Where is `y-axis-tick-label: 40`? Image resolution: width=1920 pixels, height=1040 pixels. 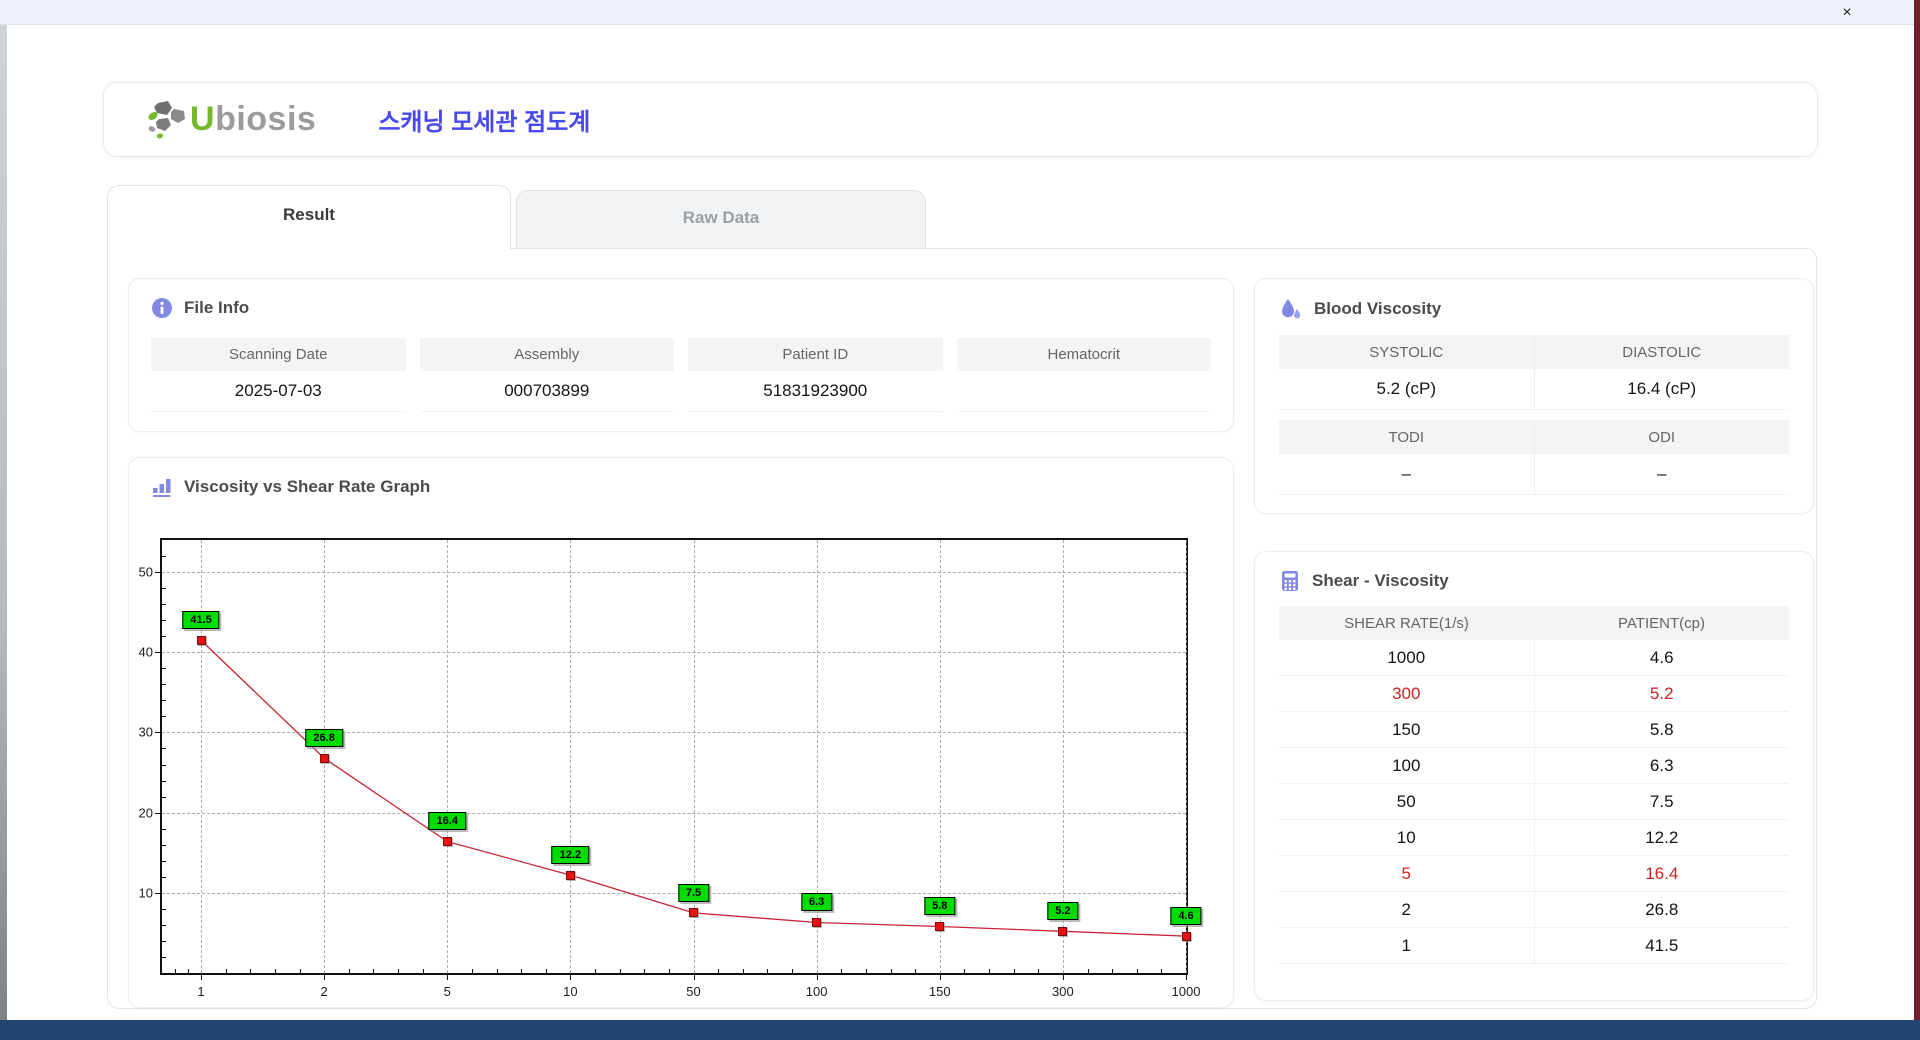
y-axis-tick-label: 40 is located at coordinates (145, 652).